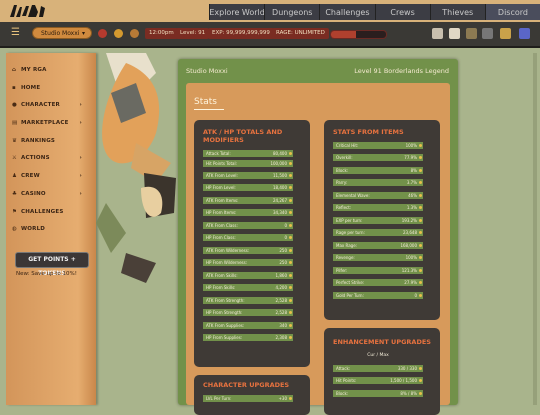 The width and height of the screenshot is (540, 415). Describe the element at coordinates (52, 105) in the screenshot. I see `sidebar-item-character: ● CHARACTER ›` at that location.